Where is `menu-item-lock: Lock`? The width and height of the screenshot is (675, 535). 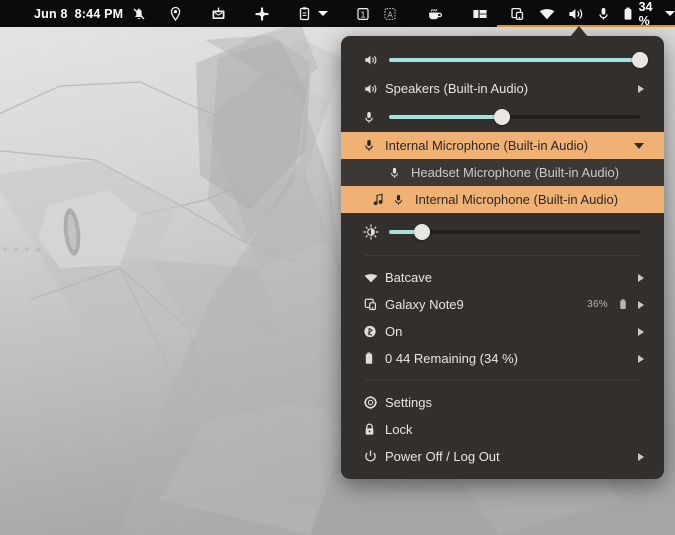 menu-item-lock: Lock is located at coordinates (502, 429).